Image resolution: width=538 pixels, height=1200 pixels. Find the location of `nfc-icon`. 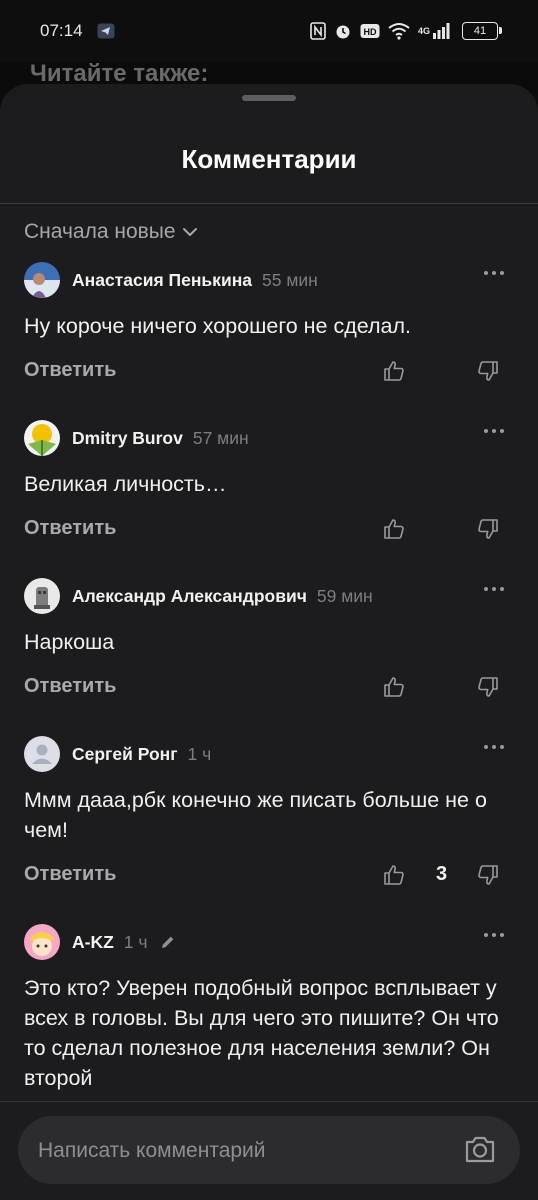

nfc-icon is located at coordinates (318, 31).